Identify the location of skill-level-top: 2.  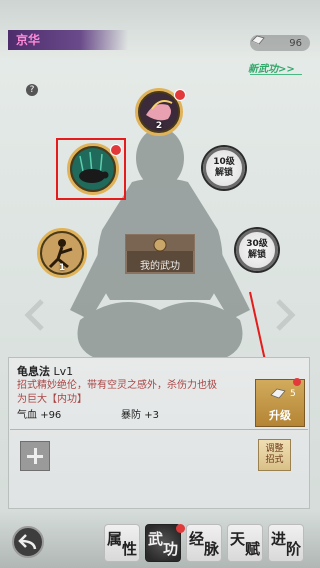
(159, 126).